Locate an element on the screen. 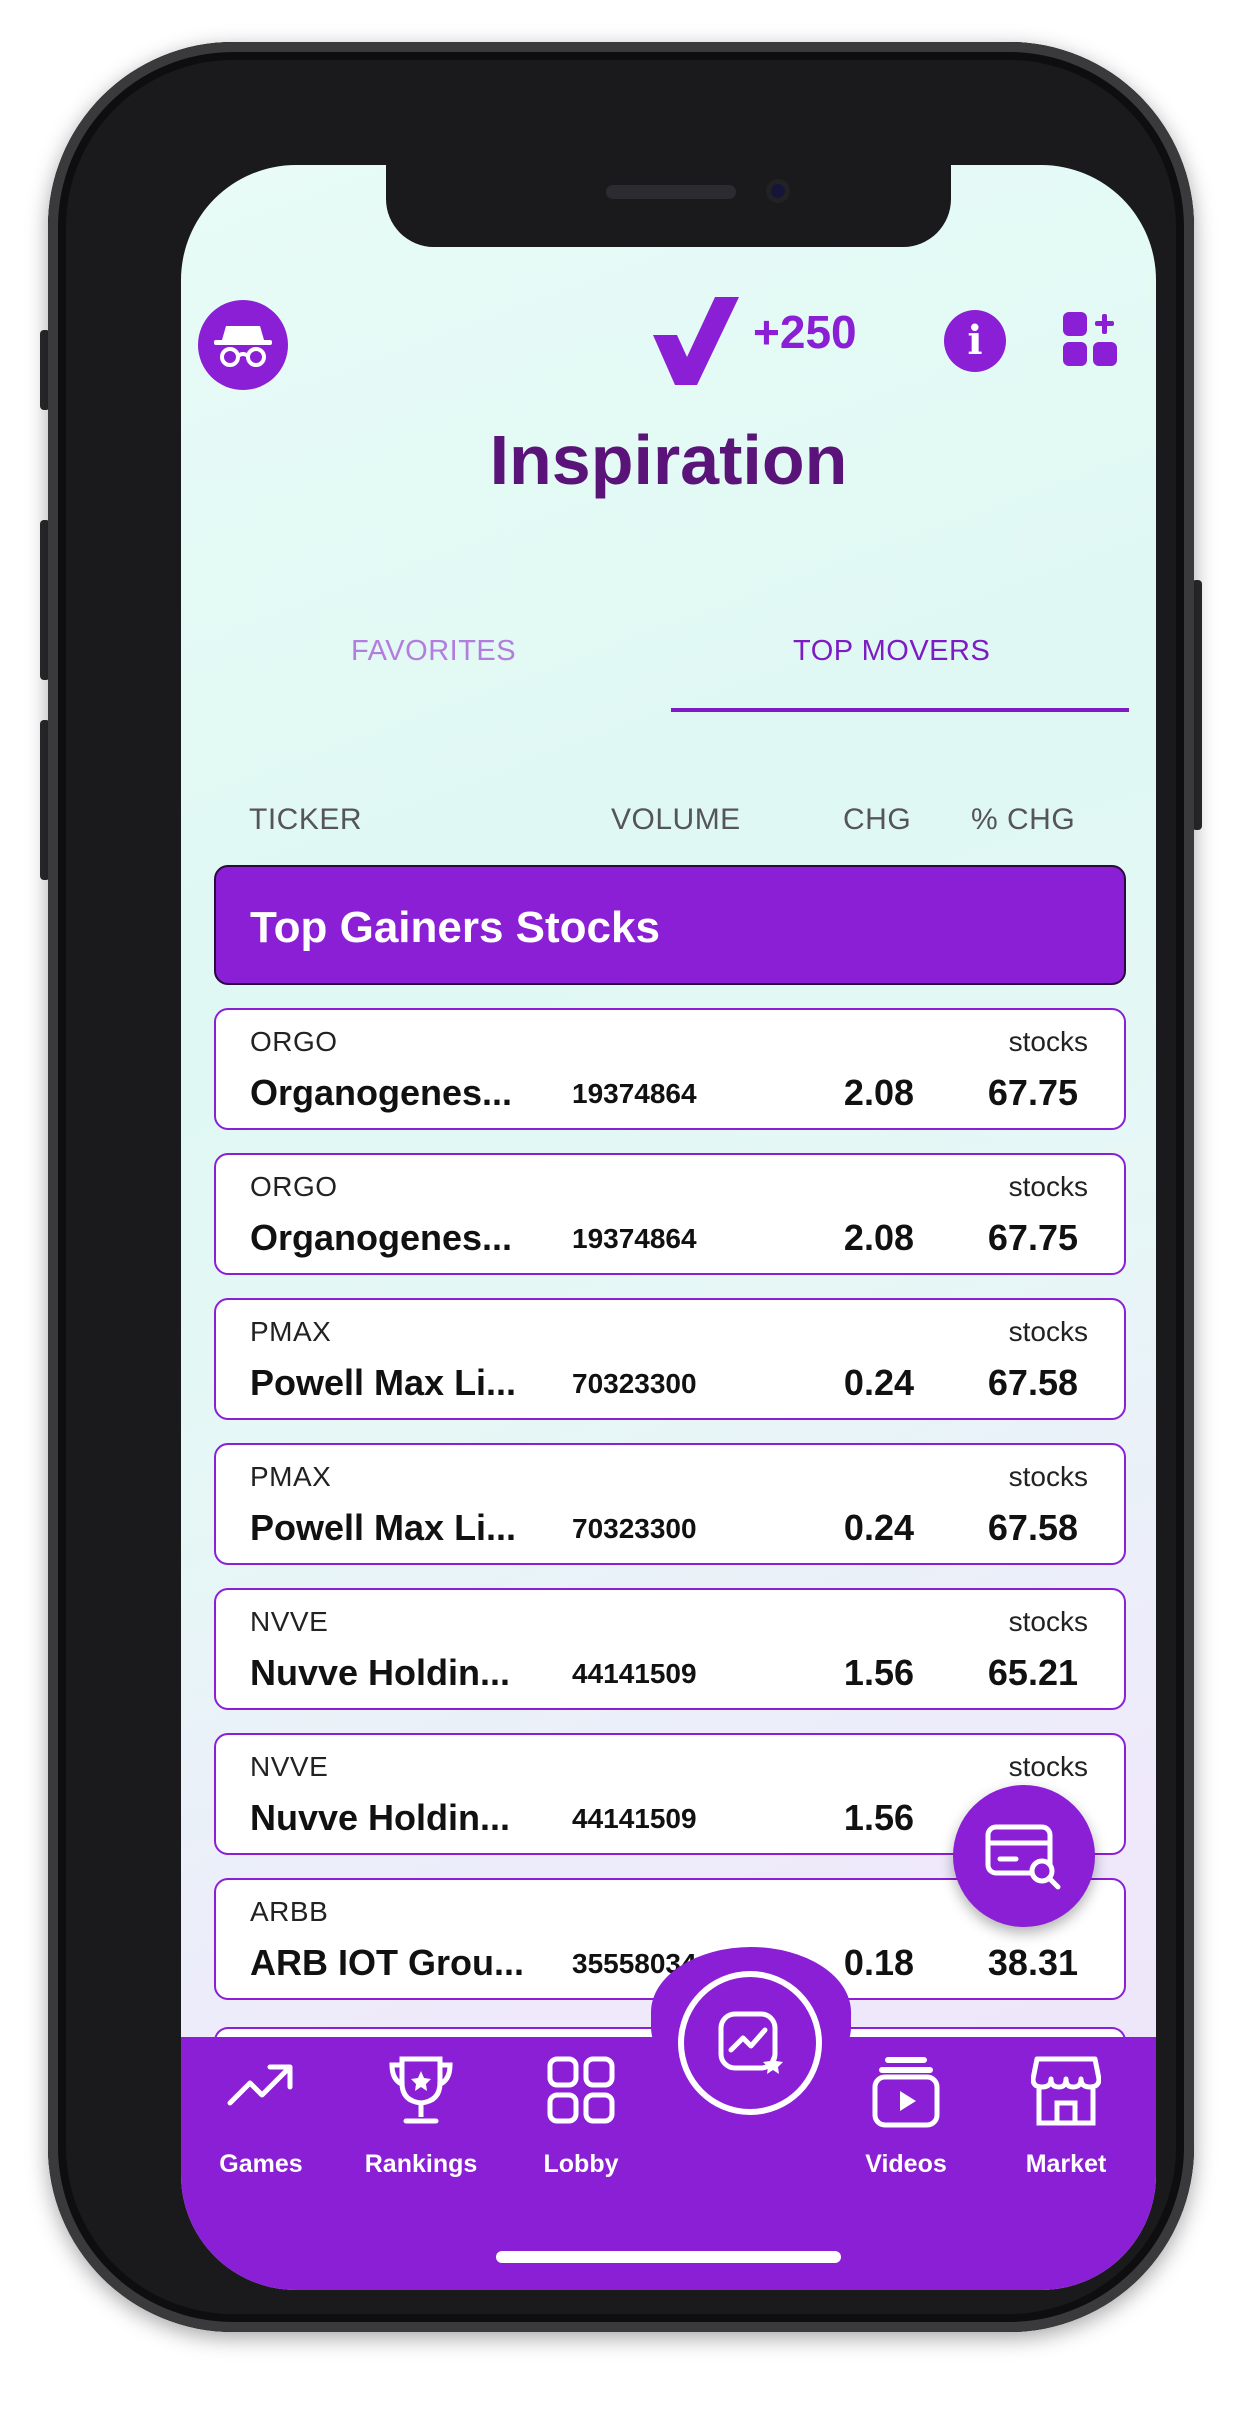 This screenshot has height=2415, width=1242. section-title: Top Gainers Stocks is located at coordinates (455, 927).